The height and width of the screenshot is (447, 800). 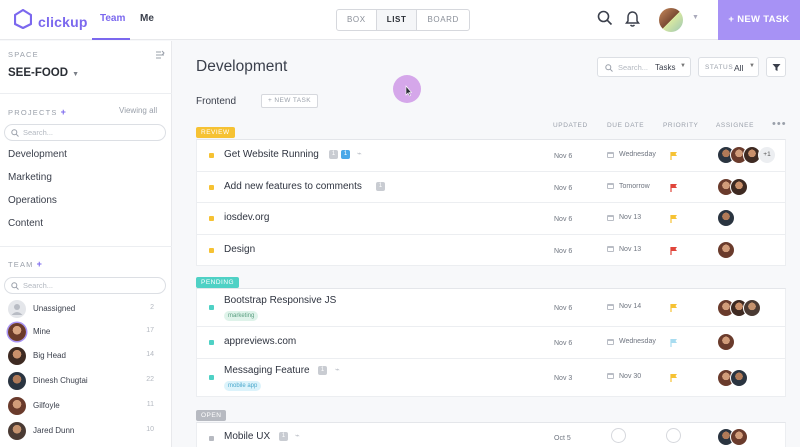 What do you see at coordinates (138, 110) in the screenshot?
I see `viewing-all-link: Viewing all` at bounding box center [138, 110].